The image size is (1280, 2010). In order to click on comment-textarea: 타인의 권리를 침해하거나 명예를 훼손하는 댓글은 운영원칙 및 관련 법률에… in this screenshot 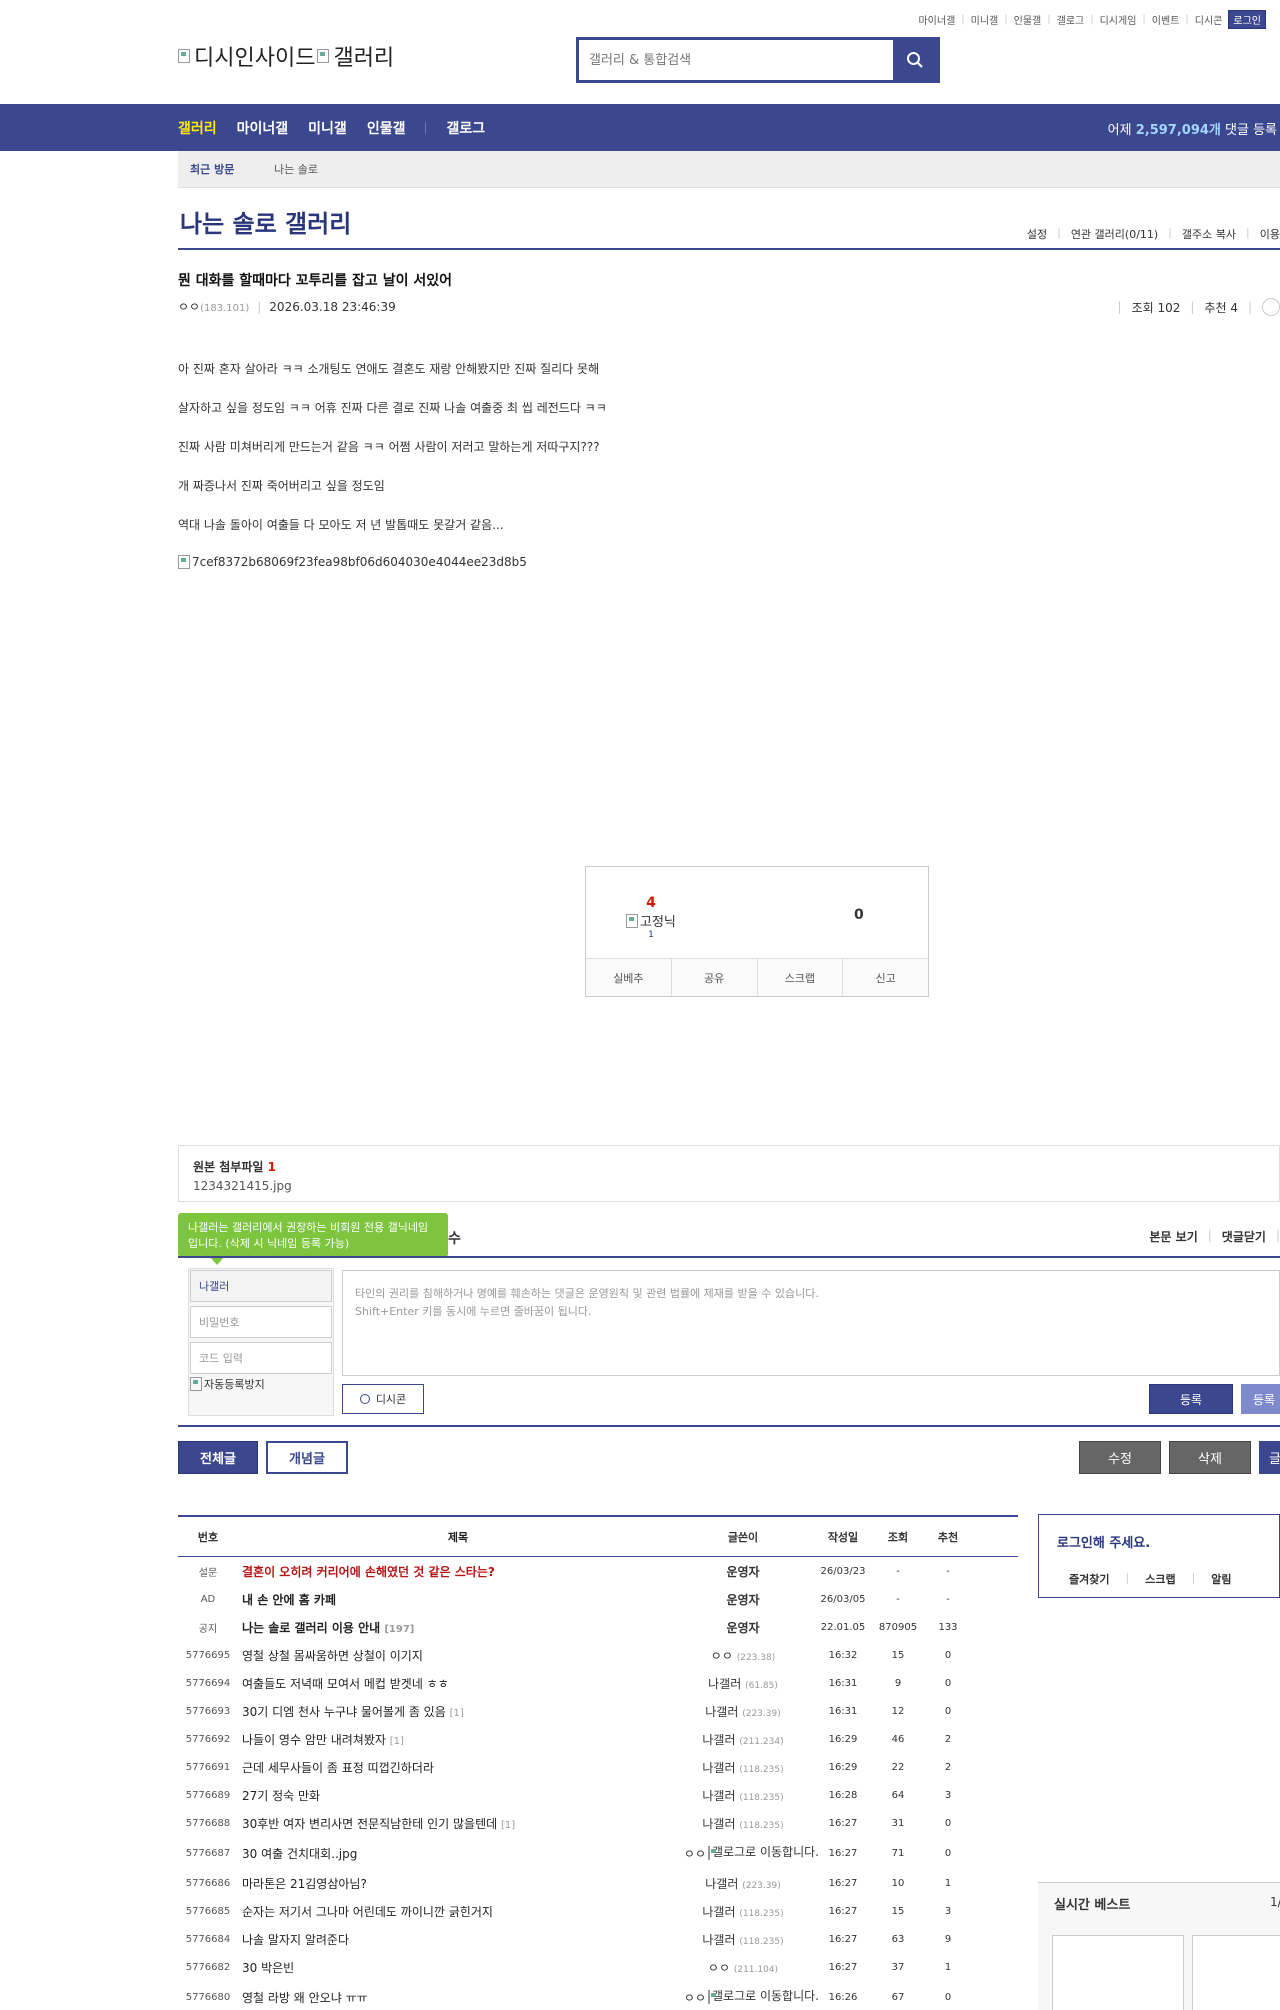, I will do `click(811, 1323)`.